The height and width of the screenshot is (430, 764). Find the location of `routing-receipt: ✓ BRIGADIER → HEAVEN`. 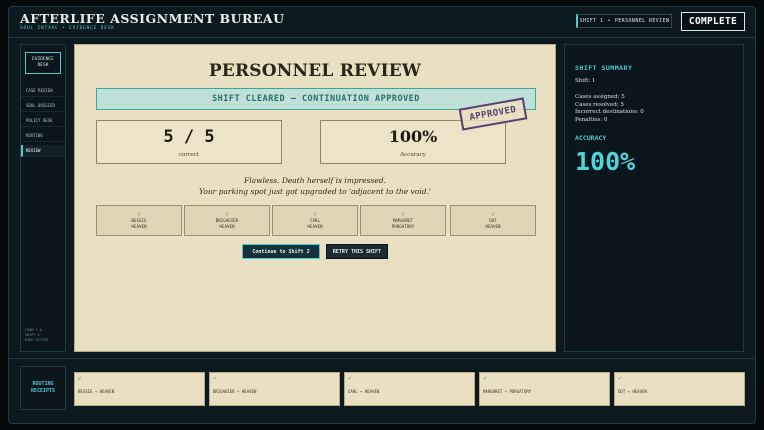

routing-receipt: ✓ BRIGADIER → HEAVEN is located at coordinates (274, 389).